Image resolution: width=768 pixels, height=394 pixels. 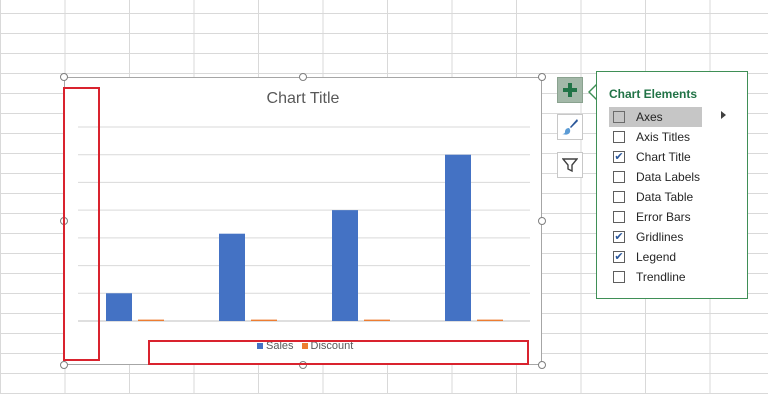 I want to click on option-label-legend: Legend, so click(x=656, y=257).